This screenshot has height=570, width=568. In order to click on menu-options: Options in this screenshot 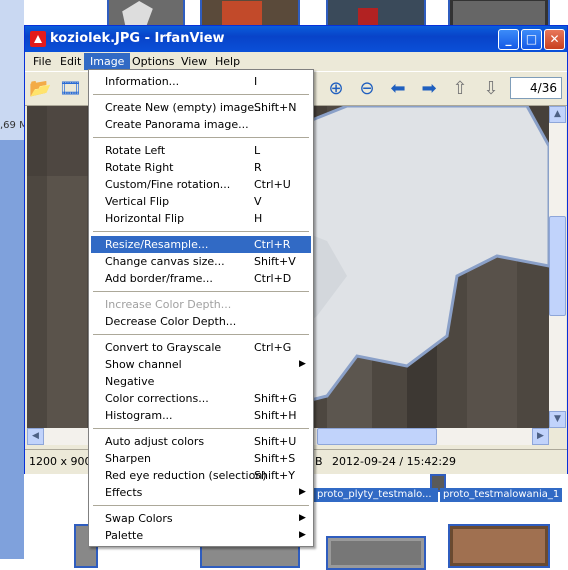, I will do `click(153, 61)`.